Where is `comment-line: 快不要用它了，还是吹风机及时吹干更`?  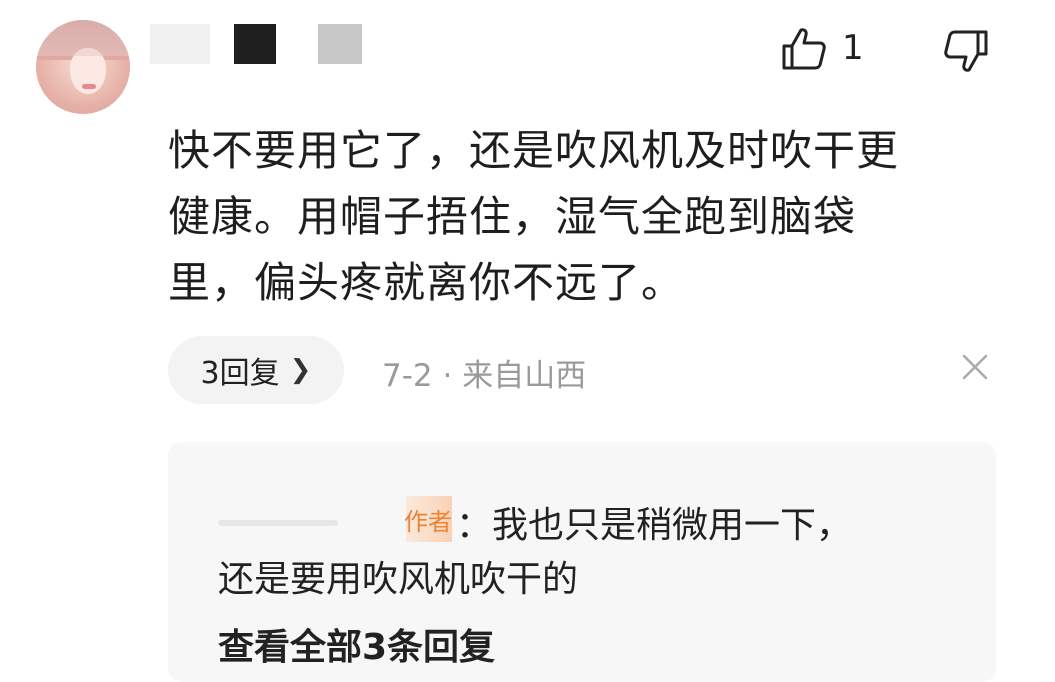
comment-line: 快不要用它了，还是吹风机及时吹干更 is located at coordinates (534, 150).